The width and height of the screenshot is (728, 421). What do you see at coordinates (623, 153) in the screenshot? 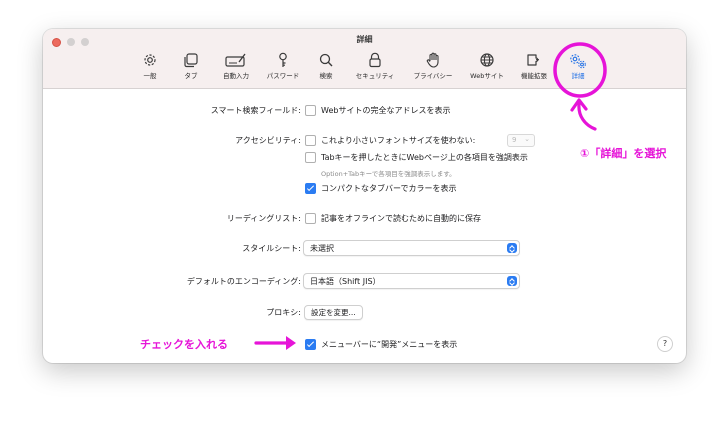
I see `step1-annotation: ①「詳細」を選択` at bounding box center [623, 153].